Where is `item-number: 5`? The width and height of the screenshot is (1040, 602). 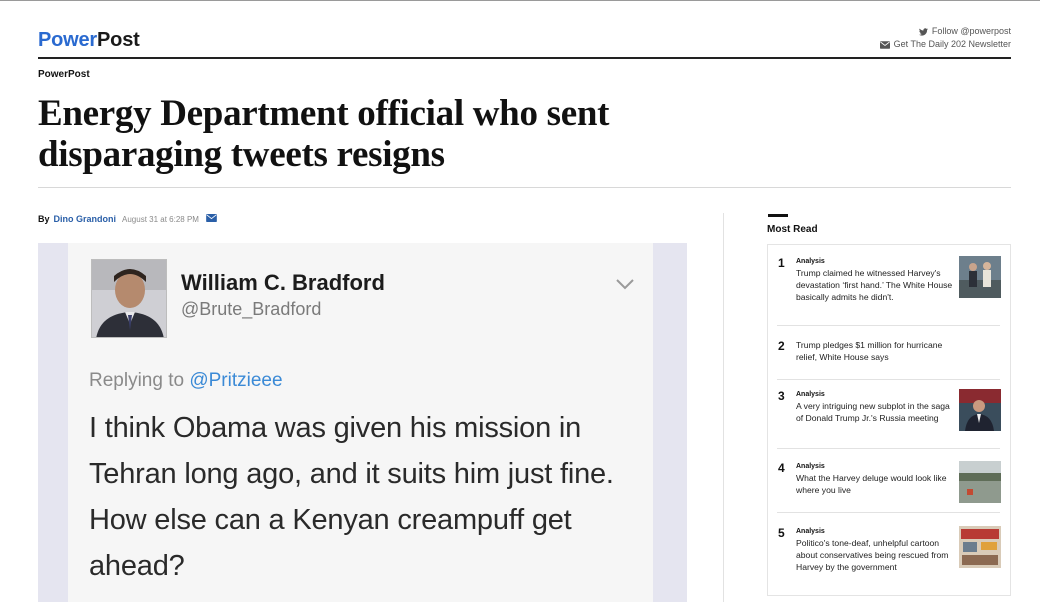
item-number: 5 is located at coordinates (781, 533).